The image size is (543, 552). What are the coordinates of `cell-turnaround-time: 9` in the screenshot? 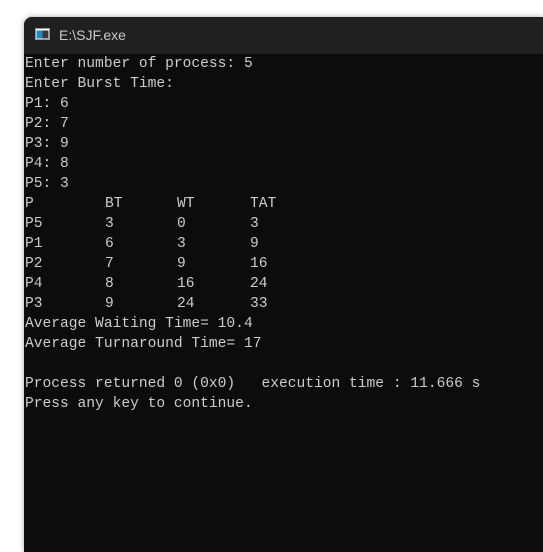 It's located at (254, 244).